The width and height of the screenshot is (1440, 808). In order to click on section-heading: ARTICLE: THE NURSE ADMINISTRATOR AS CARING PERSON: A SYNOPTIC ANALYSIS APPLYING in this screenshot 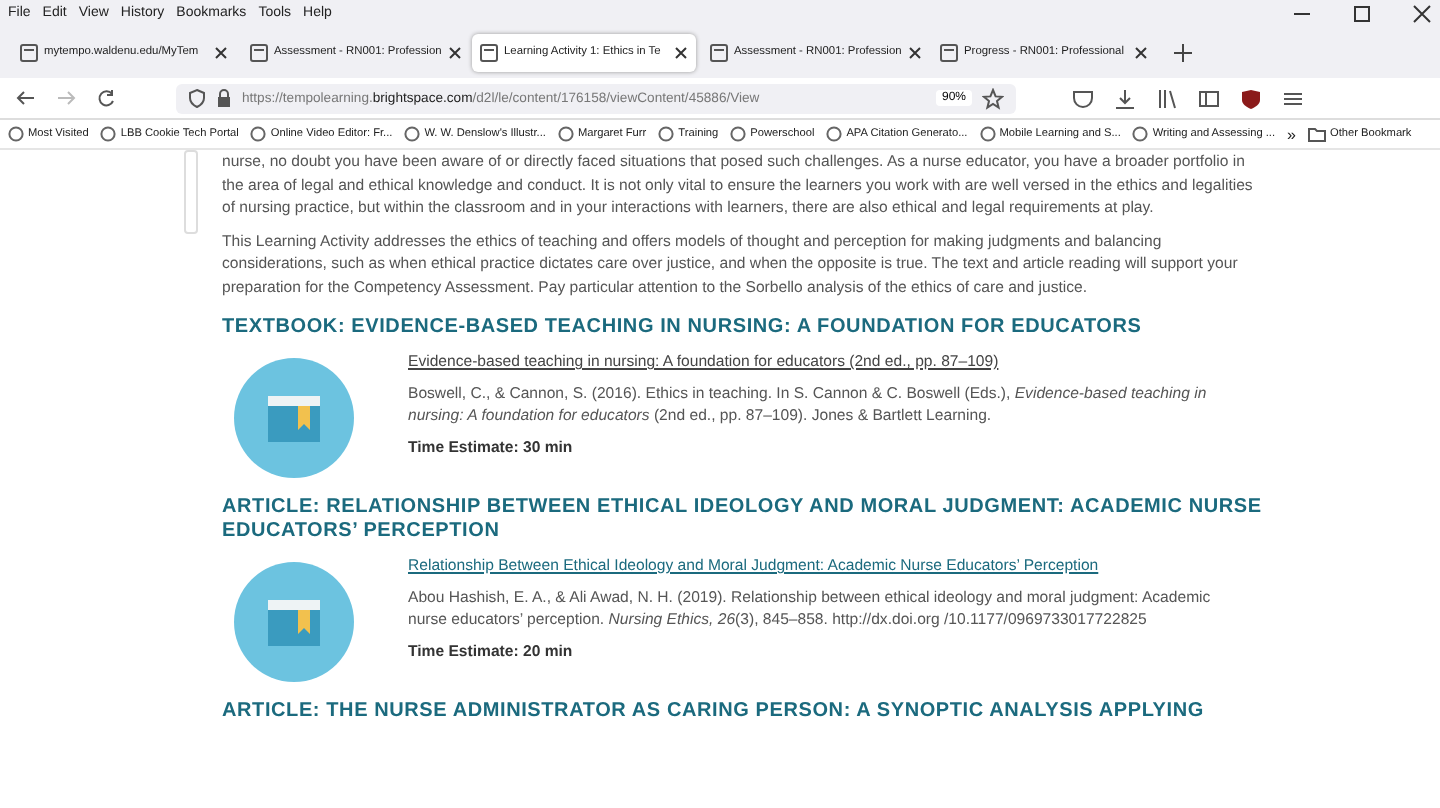, I will do `click(714, 712)`.